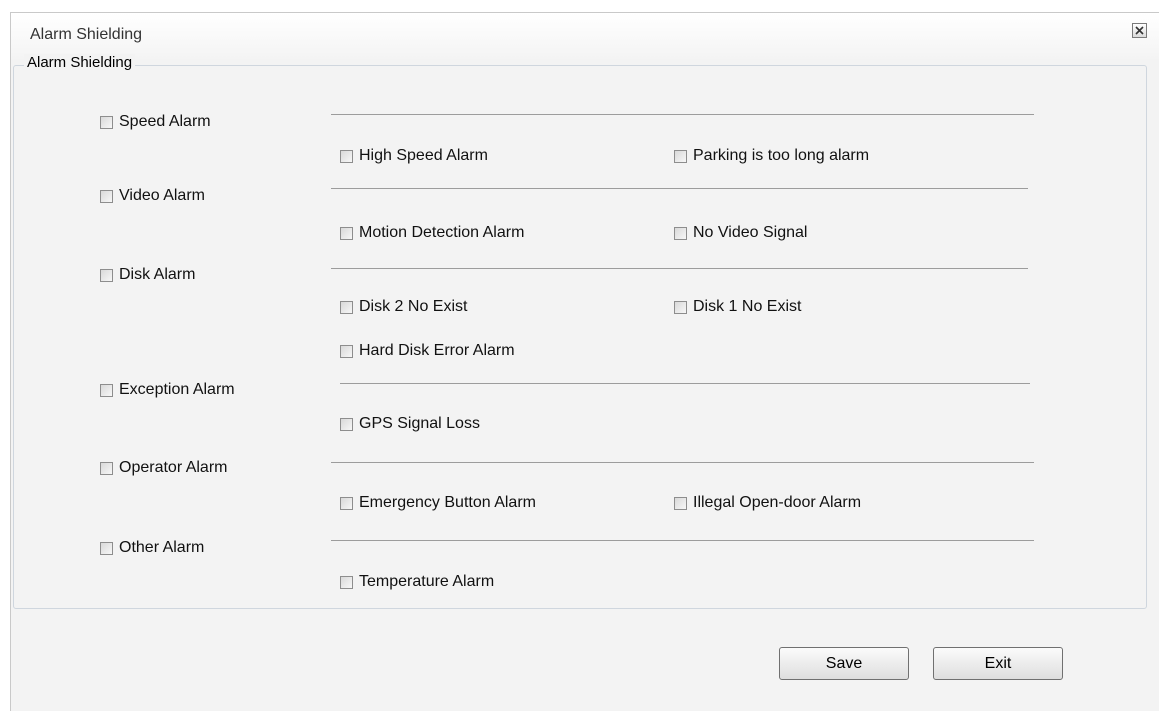  Describe the element at coordinates (177, 389) in the screenshot. I see `checkbox-label: Exception Alarm` at that location.